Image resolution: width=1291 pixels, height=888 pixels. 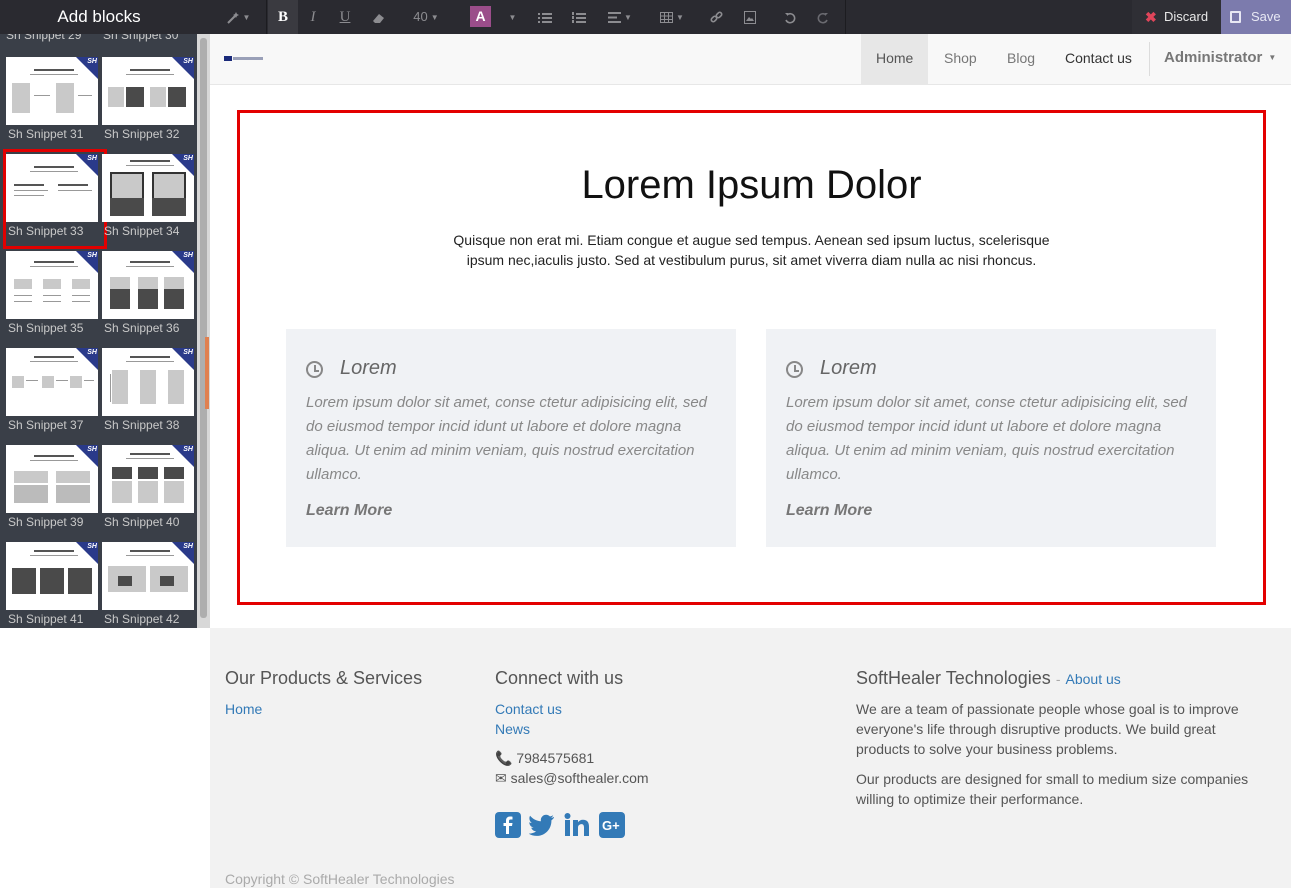 I want to click on snippet-tile: SH Sh Snippet 40, so click(x=148, y=490).